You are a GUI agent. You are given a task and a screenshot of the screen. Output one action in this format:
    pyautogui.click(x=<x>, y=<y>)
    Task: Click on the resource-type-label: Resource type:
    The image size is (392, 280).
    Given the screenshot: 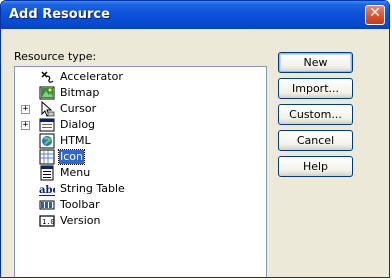 What is the action you would take?
    pyautogui.click(x=55, y=56)
    